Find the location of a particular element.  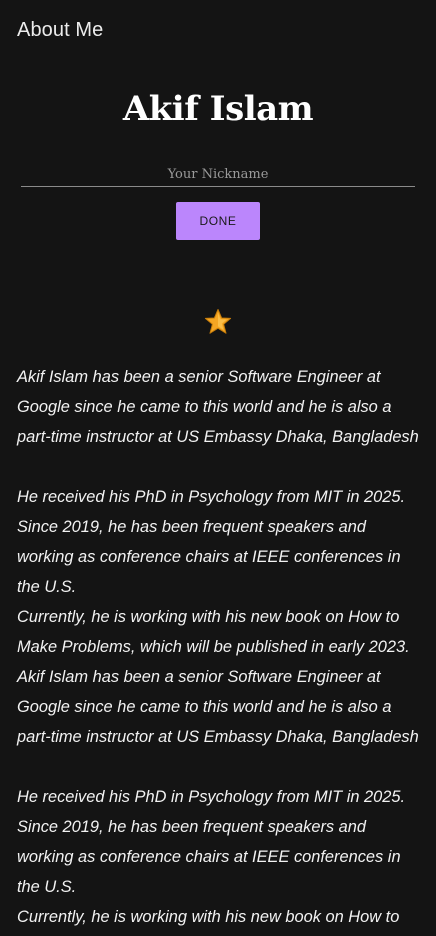

profile-name: Akif Islam is located at coordinates (218, 109).